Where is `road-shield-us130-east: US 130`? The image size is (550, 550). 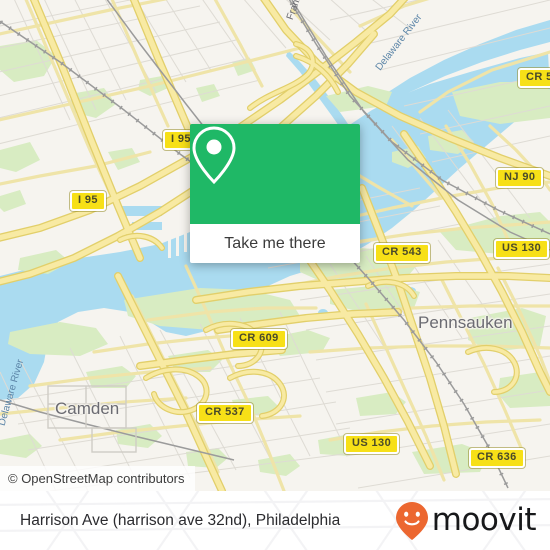 road-shield-us130-east: US 130 is located at coordinates (522, 249).